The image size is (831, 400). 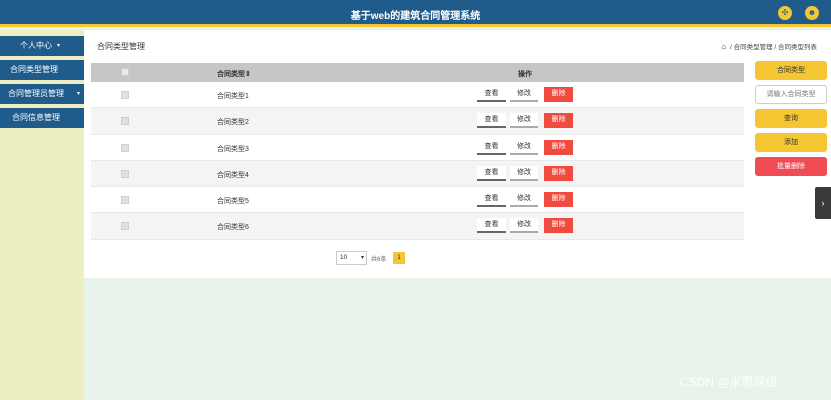 I want to click on sidebar-item-label: 合同管理员管理, so click(x=36, y=93).